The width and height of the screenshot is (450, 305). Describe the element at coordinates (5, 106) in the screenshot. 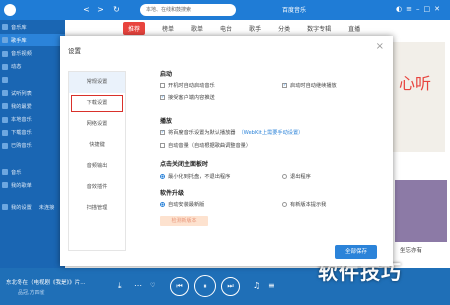

I see `heart-icon` at that location.